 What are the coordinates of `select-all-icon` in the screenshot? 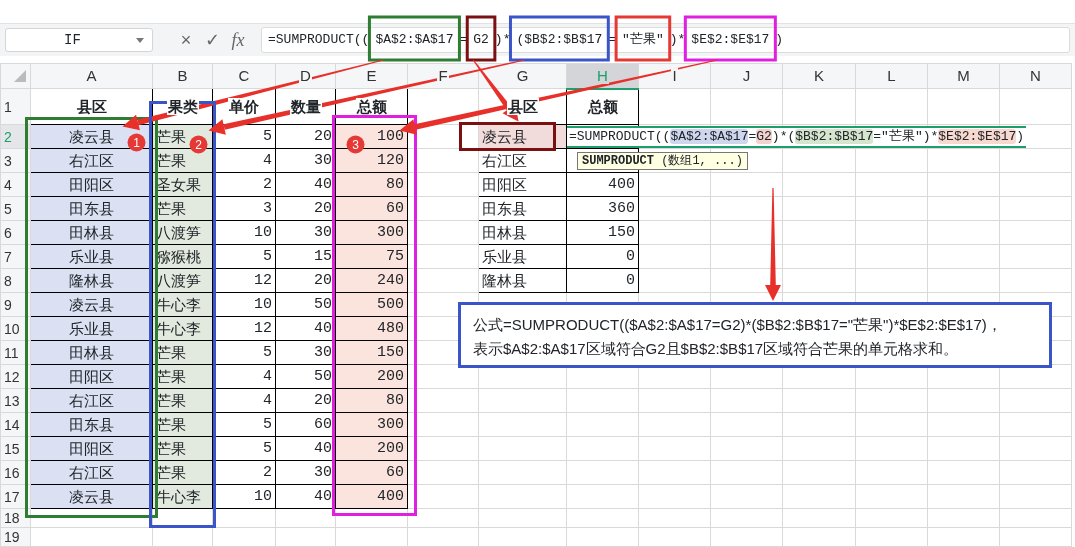 It's located at (20, 76).